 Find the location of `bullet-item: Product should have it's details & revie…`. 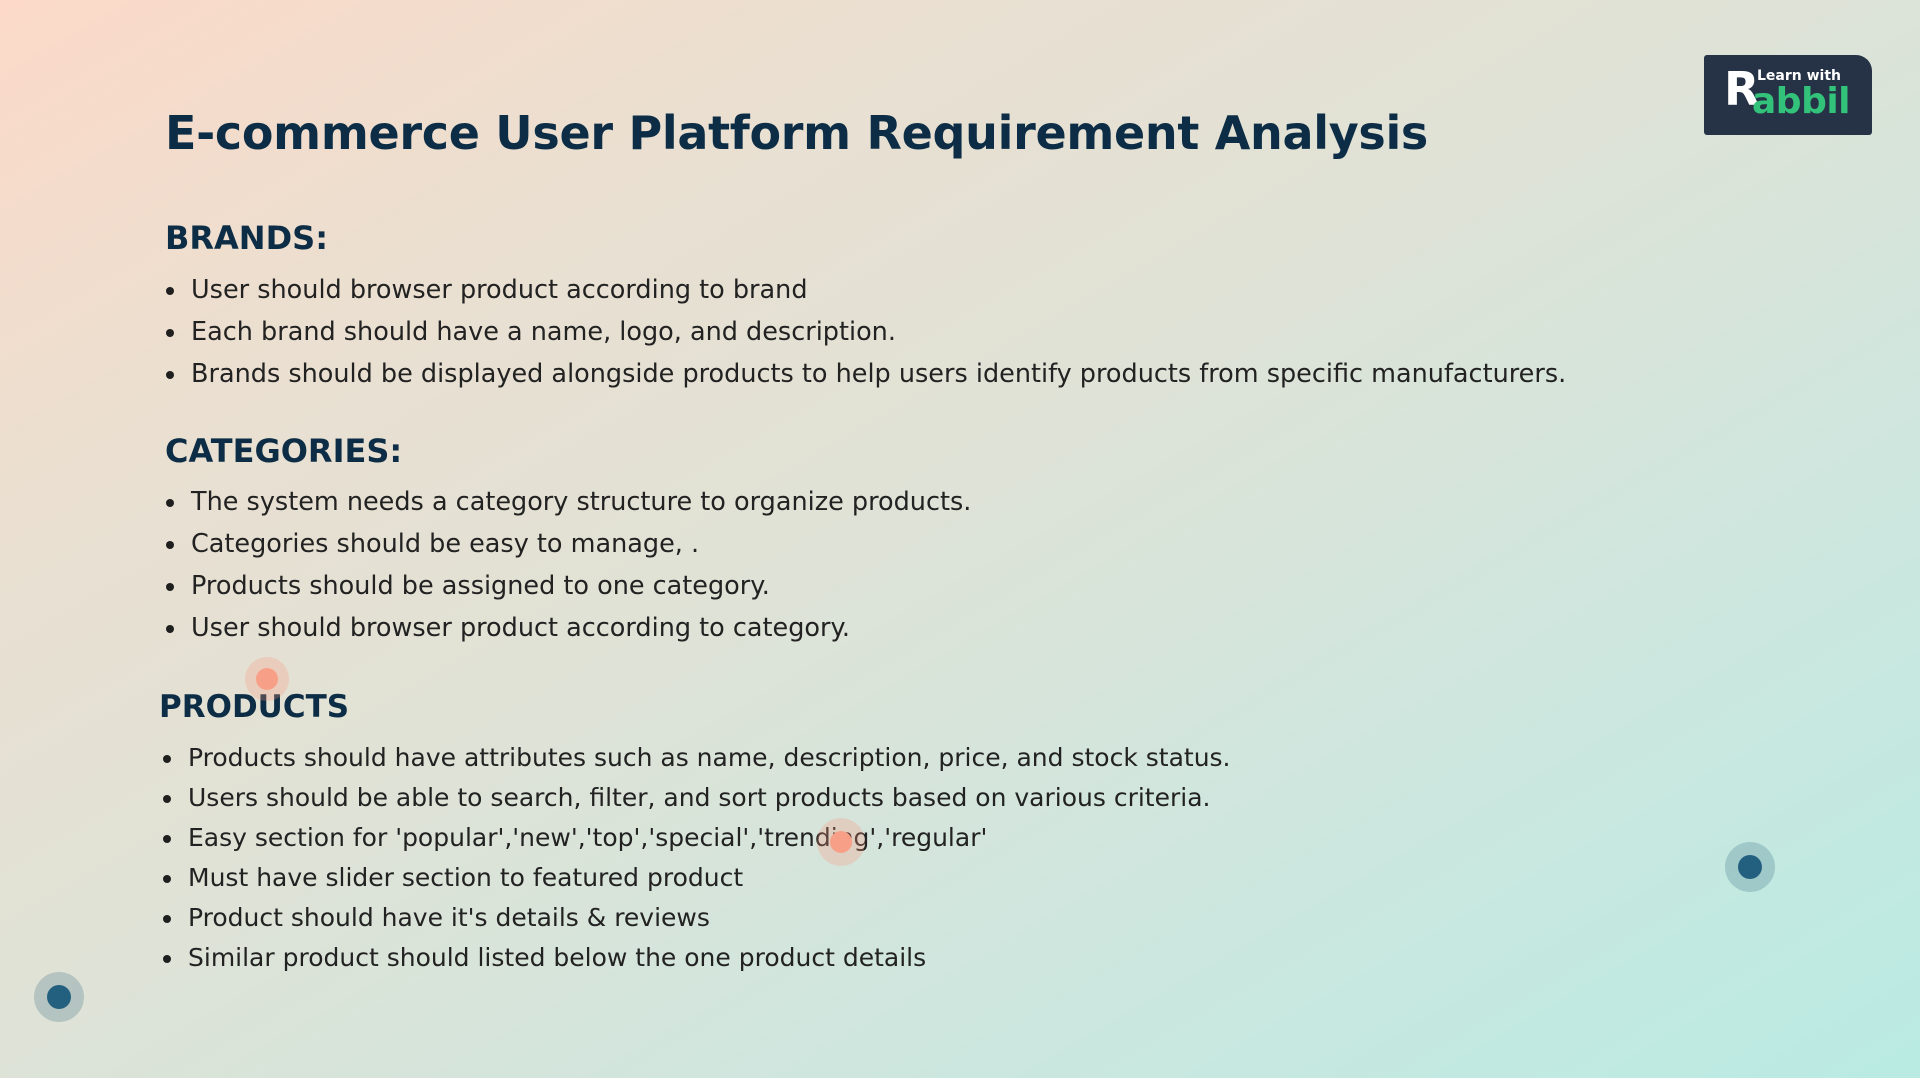

bullet-item: Product should have it's details & revie… is located at coordinates (696, 918).